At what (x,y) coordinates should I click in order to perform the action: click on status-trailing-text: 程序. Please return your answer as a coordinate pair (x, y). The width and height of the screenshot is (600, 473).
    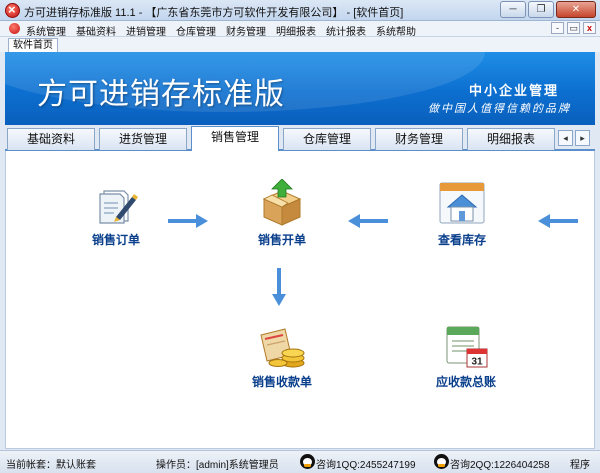
    Looking at the image, I should click on (580, 465).